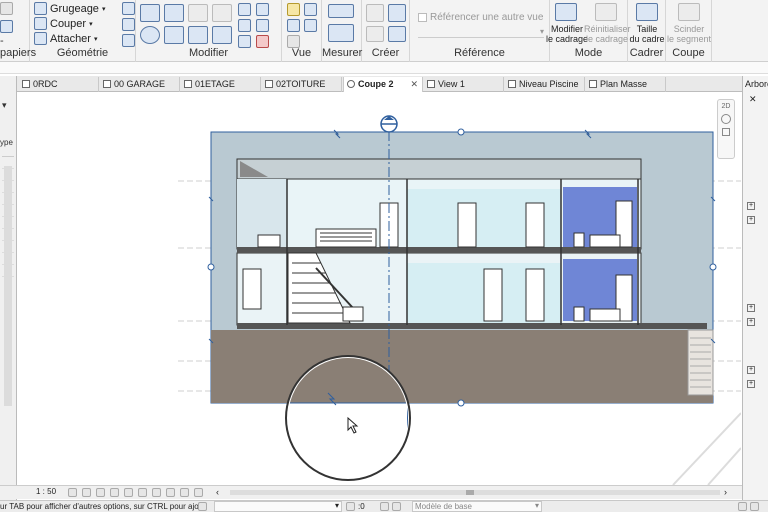 This screenshot has width=768, height=512. What do you see at coordinates (262, 25) in the screenshot?
I see `unpin-icon` at bounding box center [262, 25].